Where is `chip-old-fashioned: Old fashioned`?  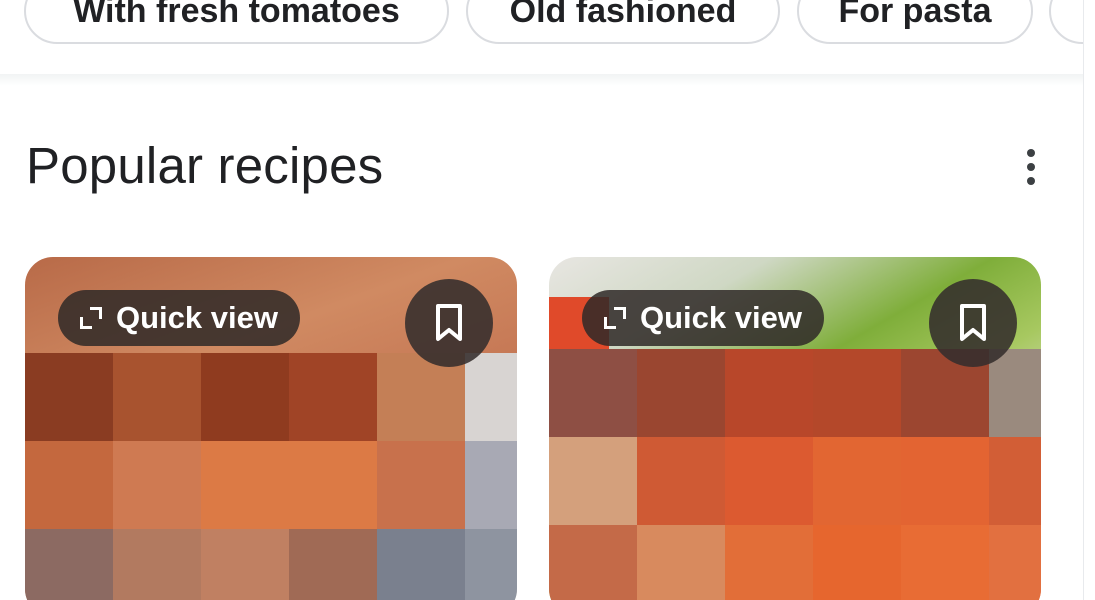
chip-old-fashioned: Old fashioned is located at coordinates (623, 22).